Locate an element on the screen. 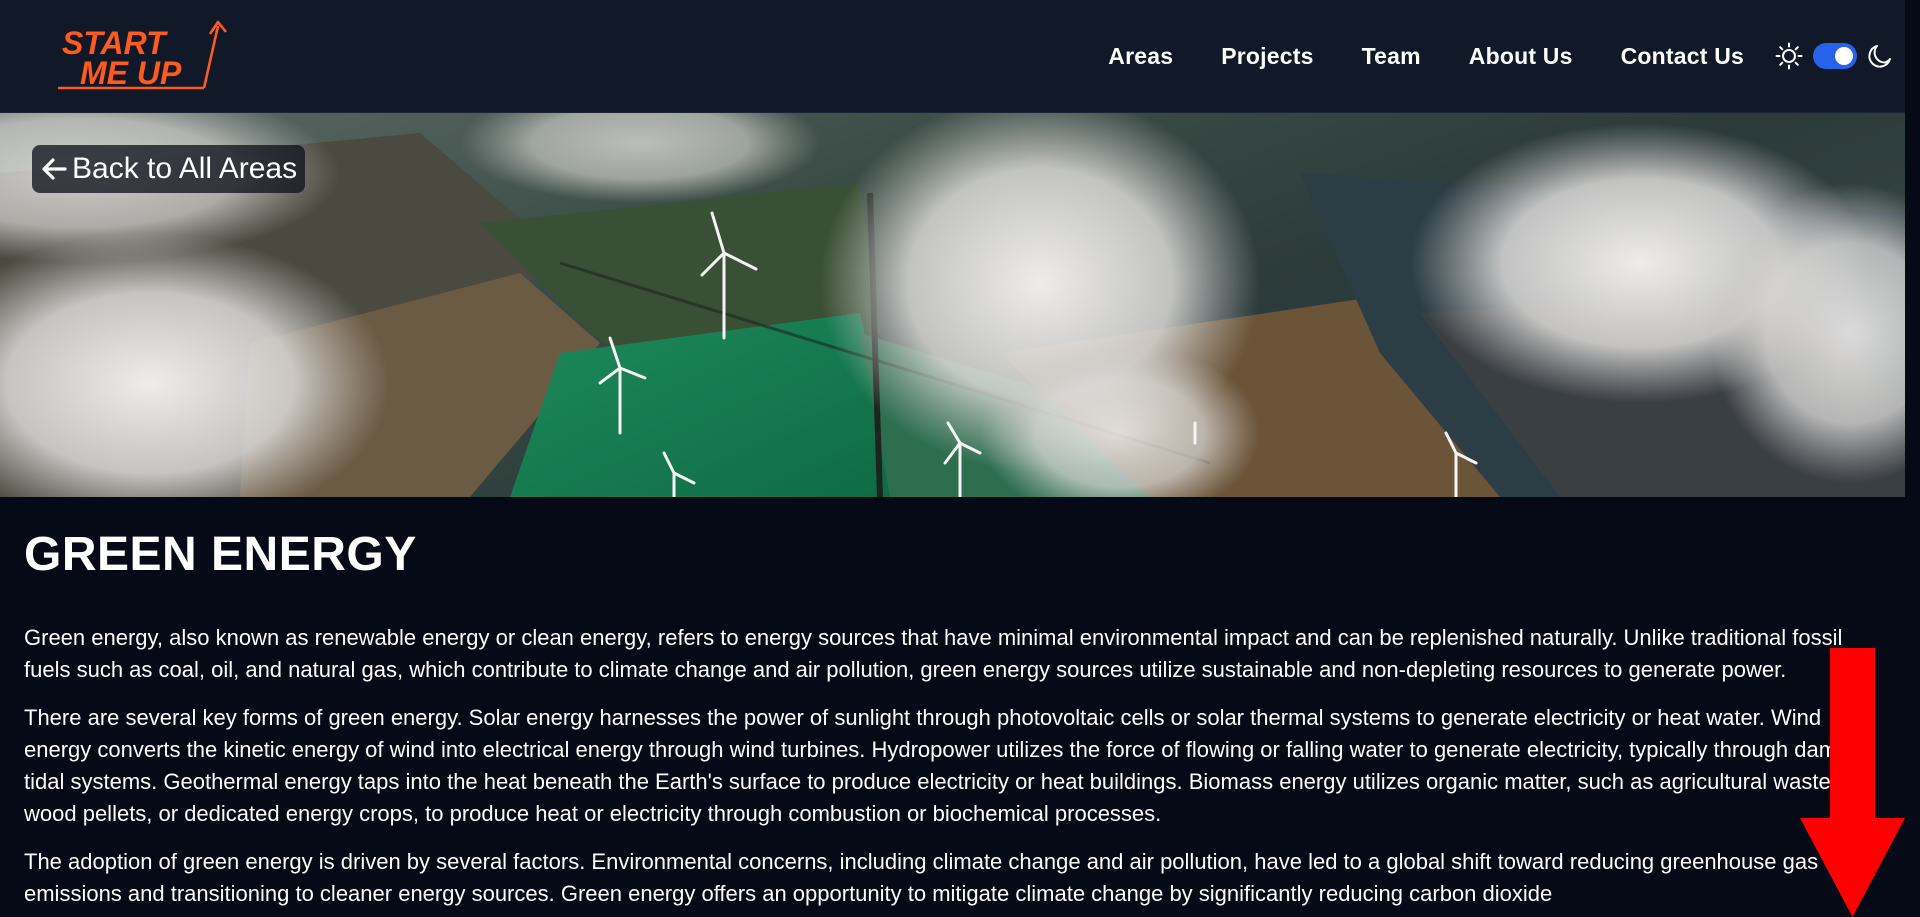 The image size is (1920, 917). moon-icon is located at coordinates (1880, 56).